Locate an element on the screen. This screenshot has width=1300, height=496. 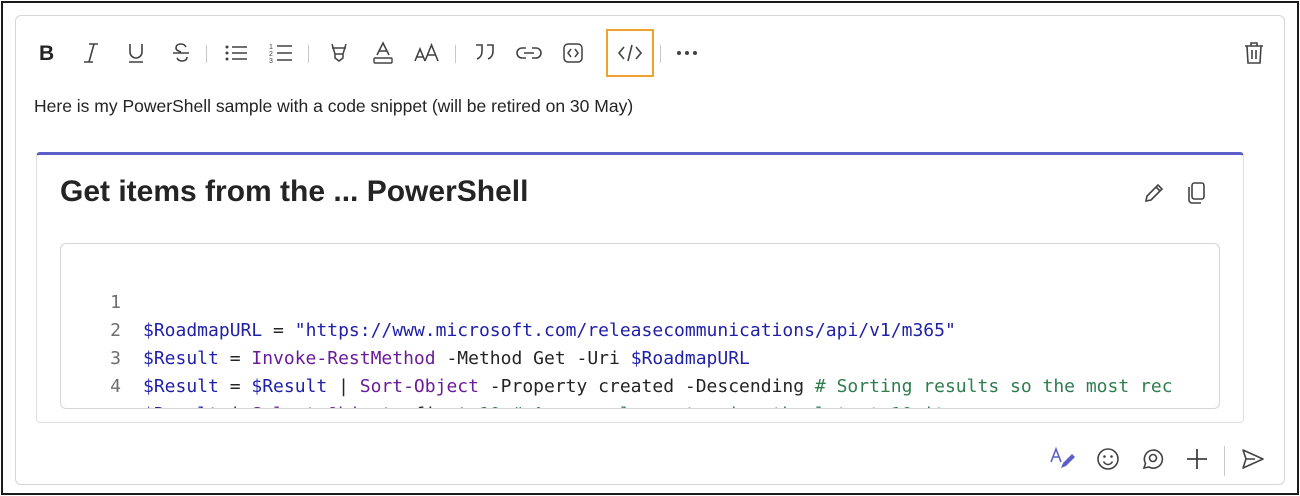
code-token: Invoke-RestMethod is located at coordinates (343, 358).